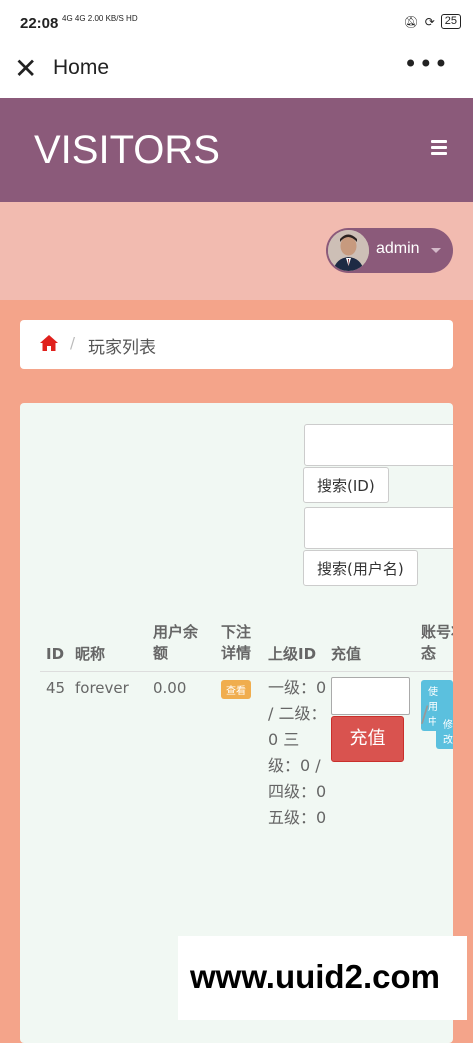  What do you see at coordinates (450, 21) in the screenshot?
I see `battery-icon: 25` at bounding box center [450, 21].